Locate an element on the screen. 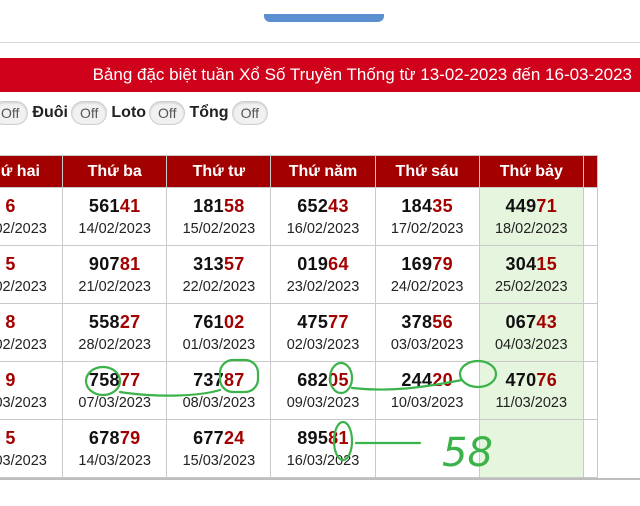 This screenshot has width=640, height=506. result-number: 31357 is located at coordinates (218, 264).